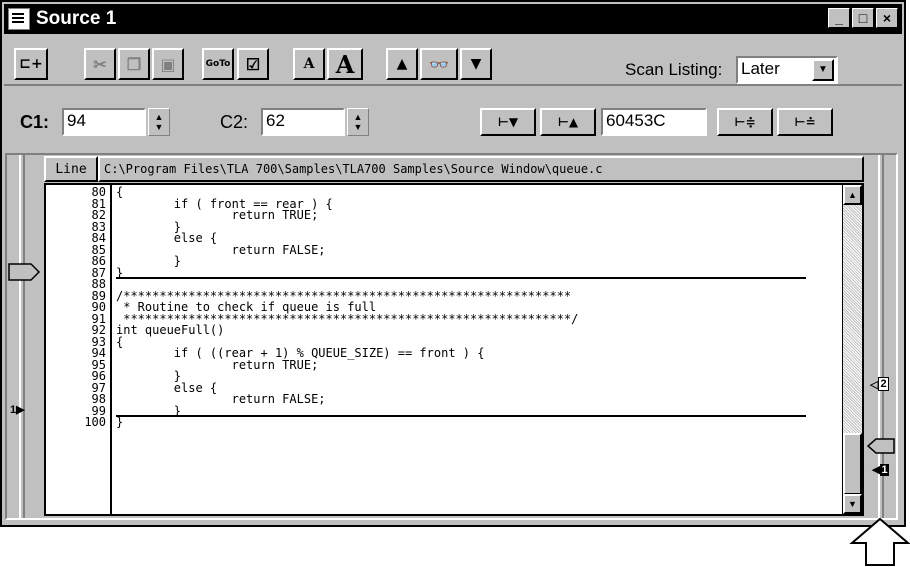 Image resolution: width=910 pixels, height=567 pixels. What do you see at coordinates (234, 122) in the screenshot?
I see `c2-label: C2:` at bounding box center [234, 122].